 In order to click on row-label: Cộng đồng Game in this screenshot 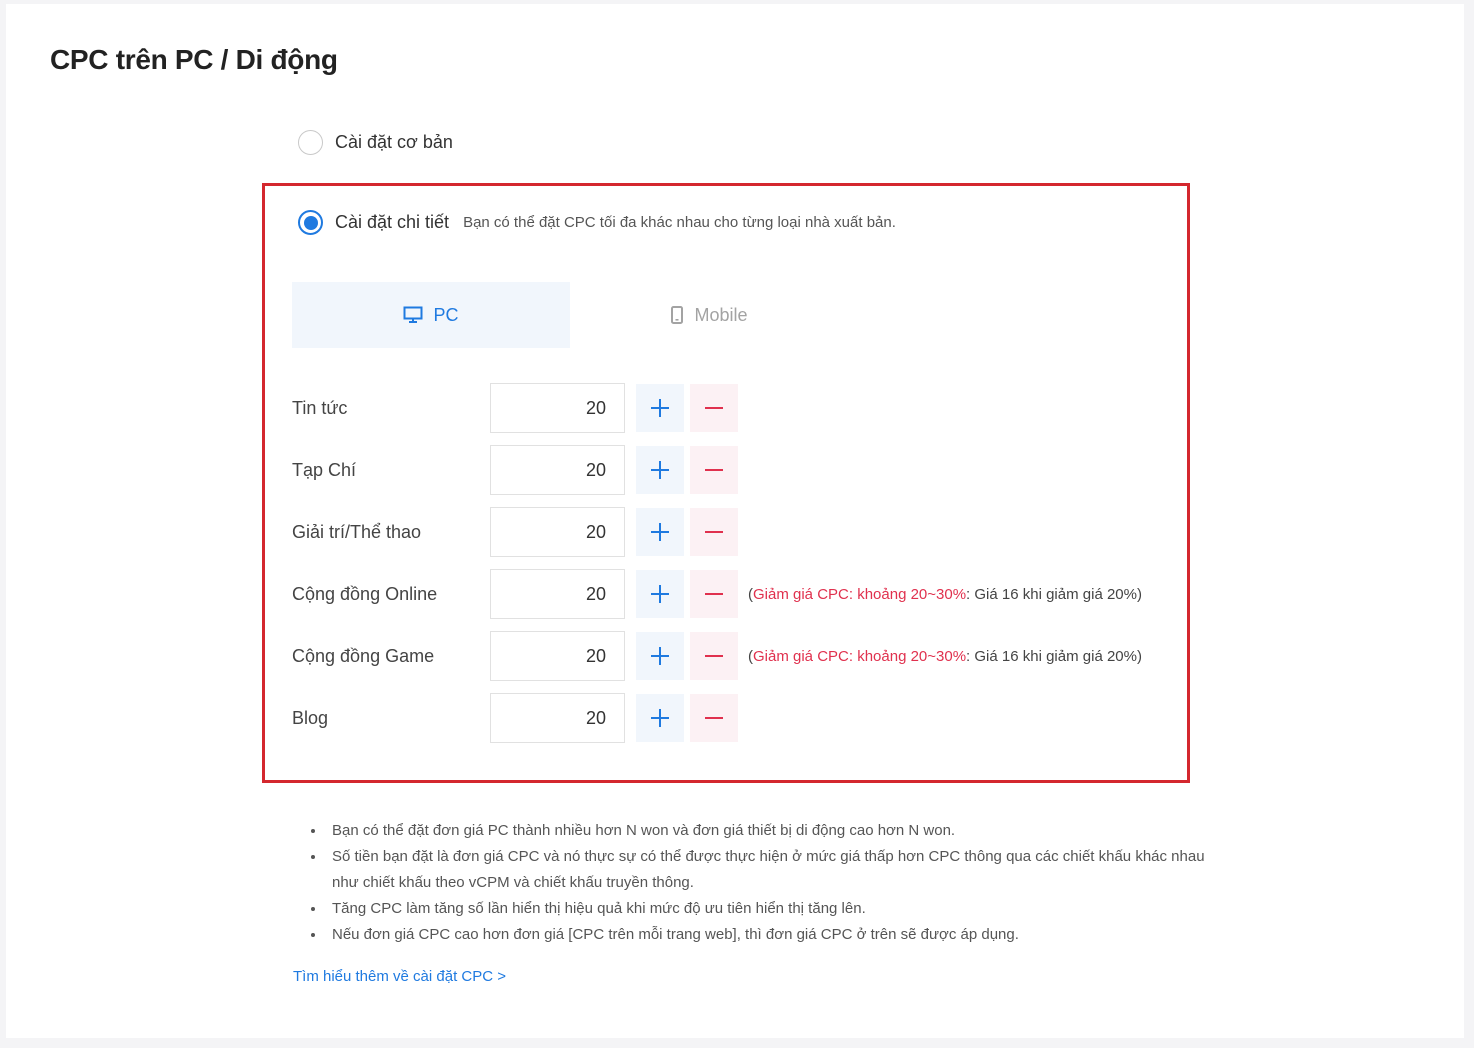, I will do `click(363, 655)`.